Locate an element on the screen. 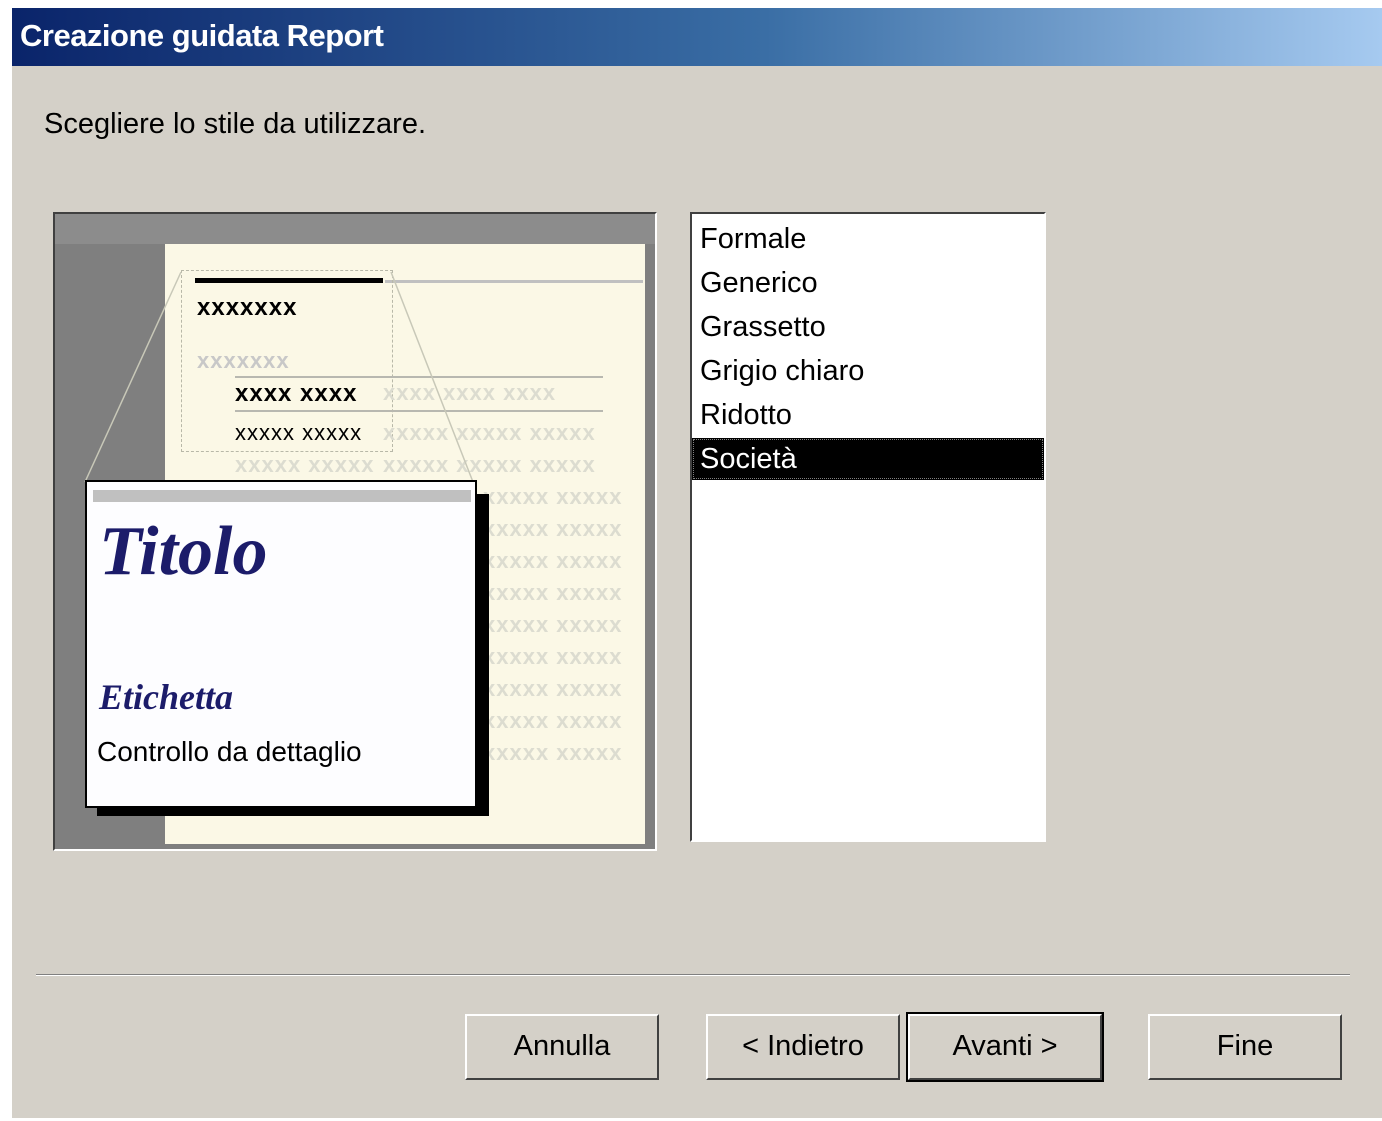  preview-title: Titolo is located at coordinates (183, 551).